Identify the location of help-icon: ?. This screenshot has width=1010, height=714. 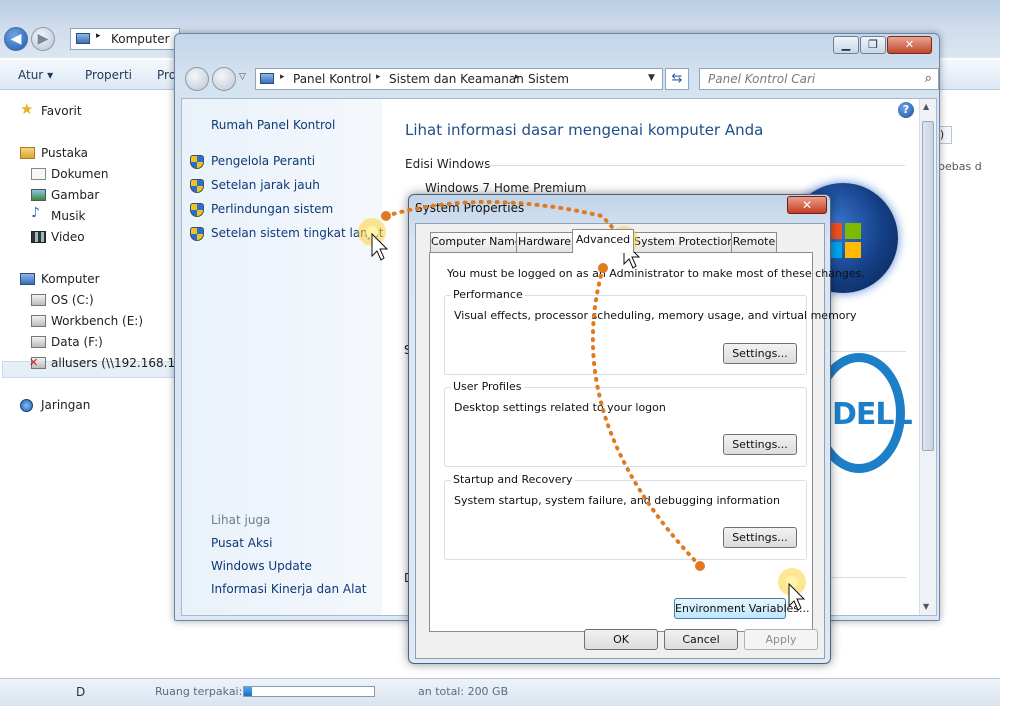
(906, 110).